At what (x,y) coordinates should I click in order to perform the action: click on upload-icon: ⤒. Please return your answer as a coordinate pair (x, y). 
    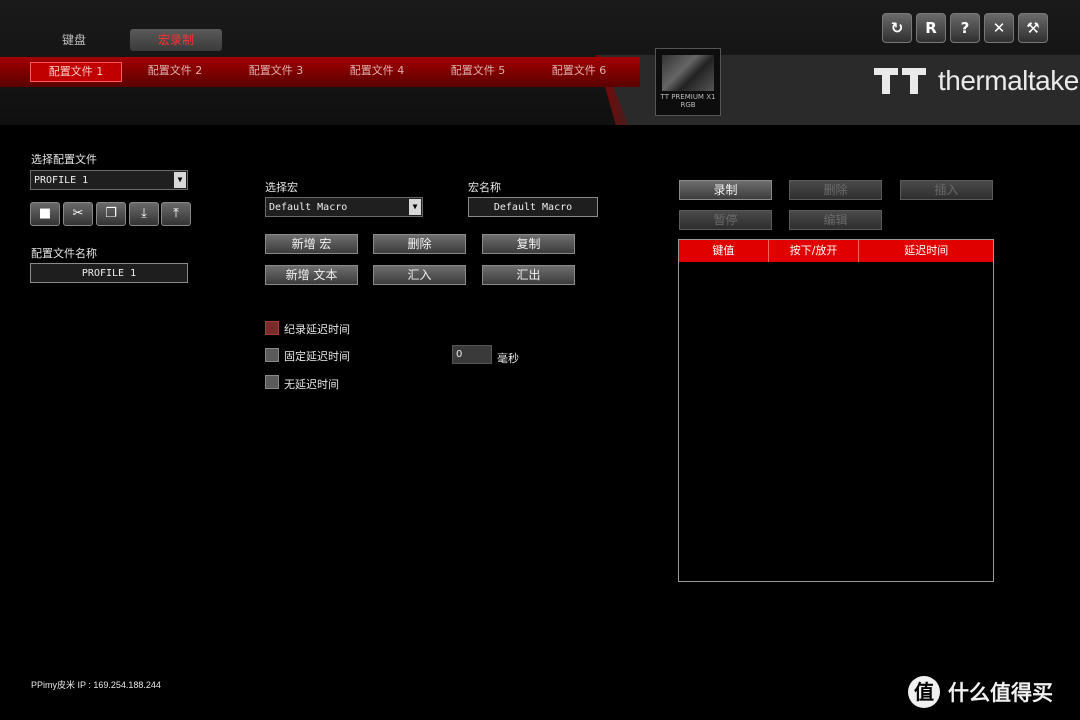
    Looking at the image, I should click on (176, 214).